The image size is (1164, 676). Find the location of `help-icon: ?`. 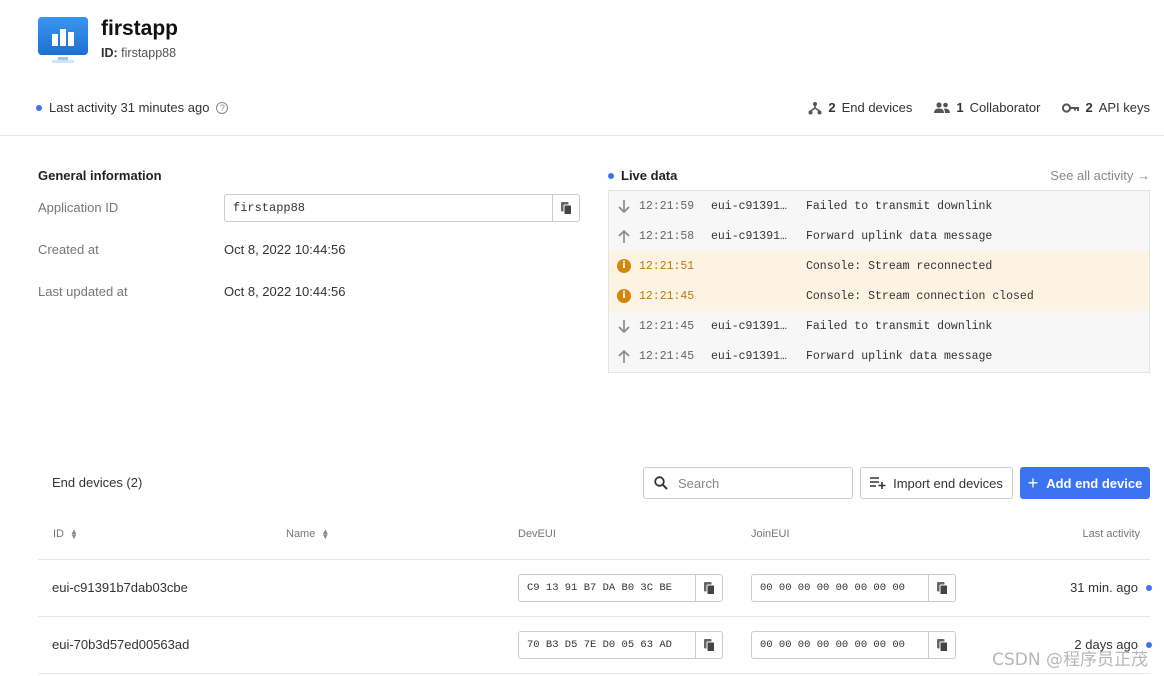

help-icon: ? is located at coordinates (222, 107).